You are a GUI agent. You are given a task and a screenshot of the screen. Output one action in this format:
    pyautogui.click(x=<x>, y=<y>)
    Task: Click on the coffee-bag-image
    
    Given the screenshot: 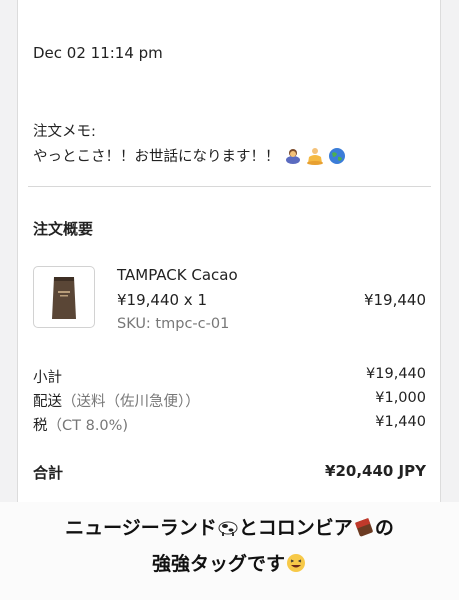 What is the action you would take?
    pyautogui.click(x=64, y=298)
    